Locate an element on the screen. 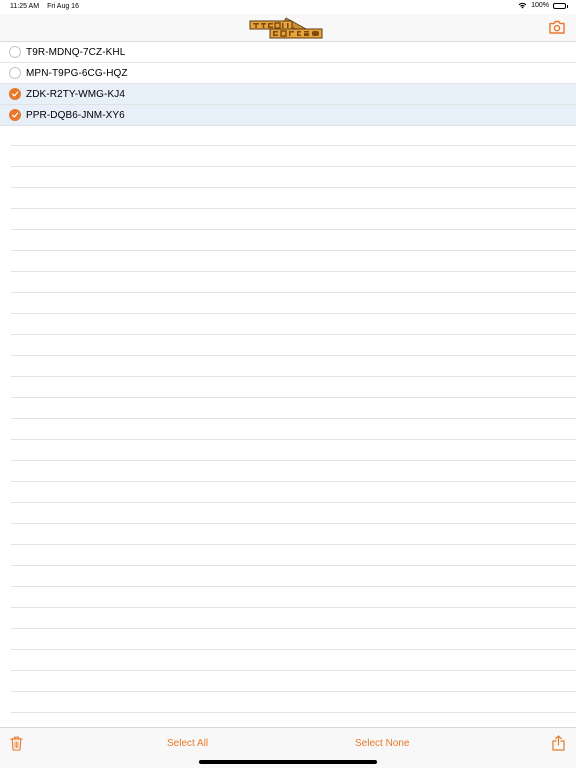  nav-bar is located at coordinates (288, 28).